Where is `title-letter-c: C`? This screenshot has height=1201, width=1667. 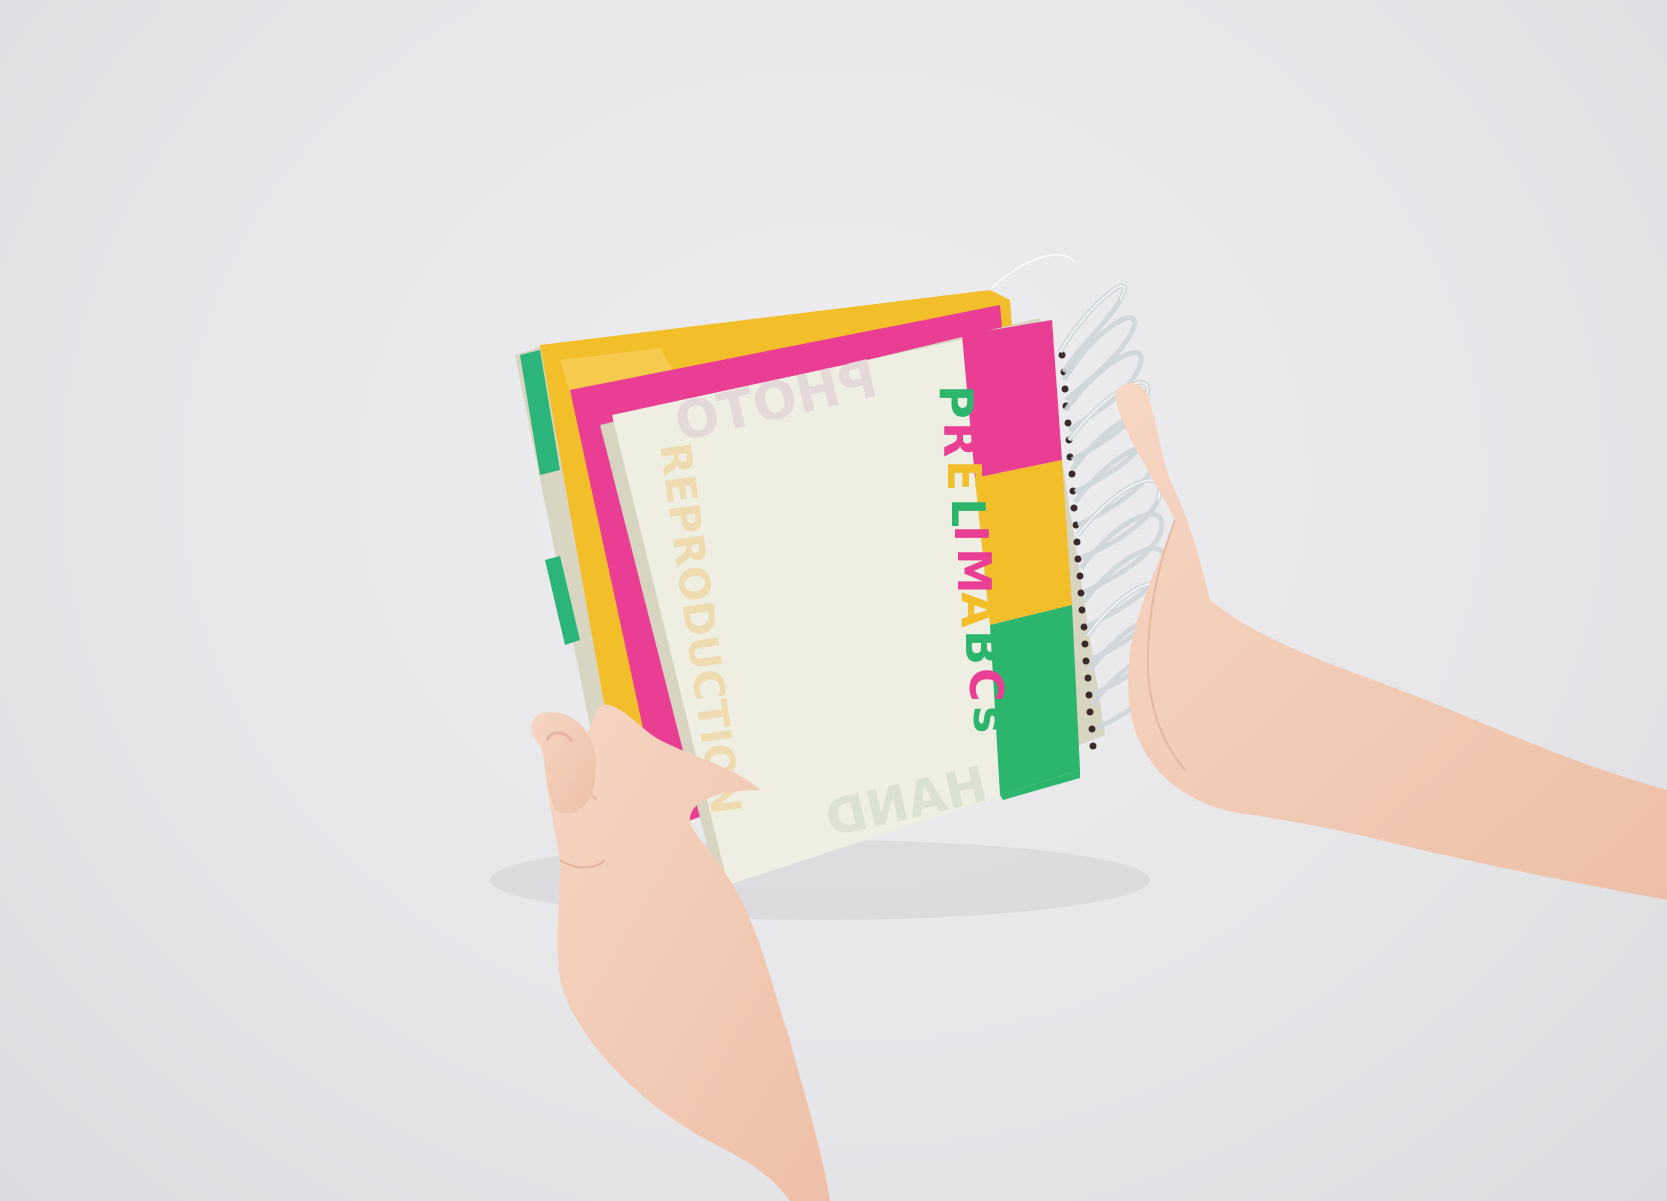 title-letter-c: C is located at coordinates (986, 685).